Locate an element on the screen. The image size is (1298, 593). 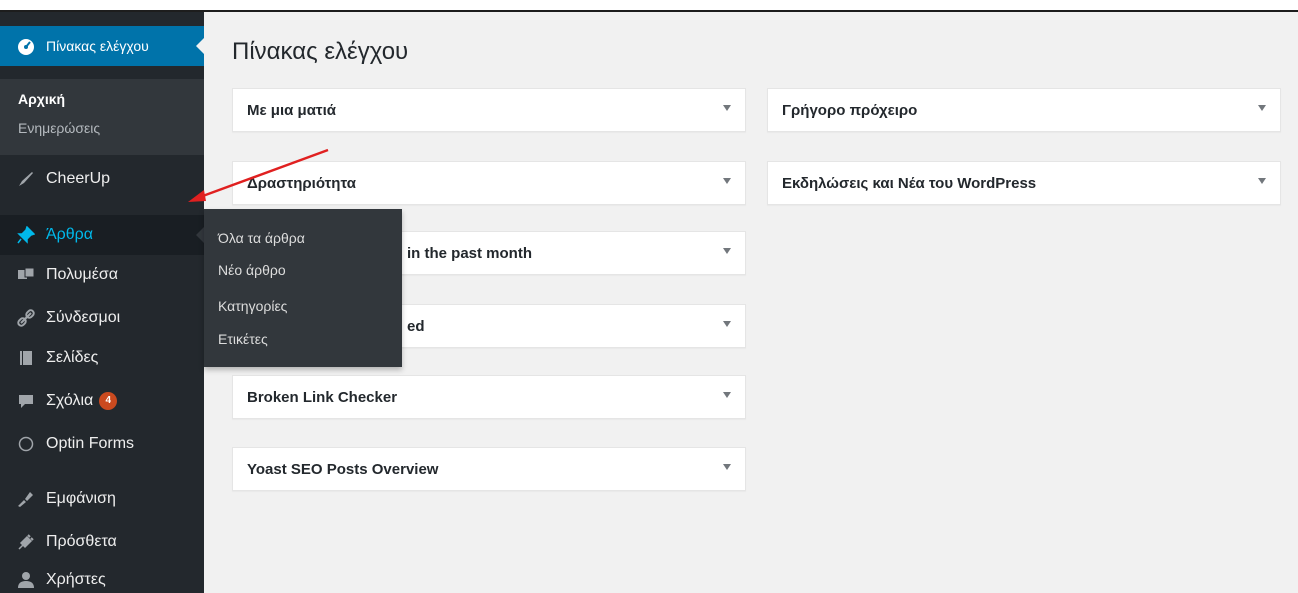
widget-quick-draft: Γρήγορο πρόχειρο is located at coordinates (1024, 110).